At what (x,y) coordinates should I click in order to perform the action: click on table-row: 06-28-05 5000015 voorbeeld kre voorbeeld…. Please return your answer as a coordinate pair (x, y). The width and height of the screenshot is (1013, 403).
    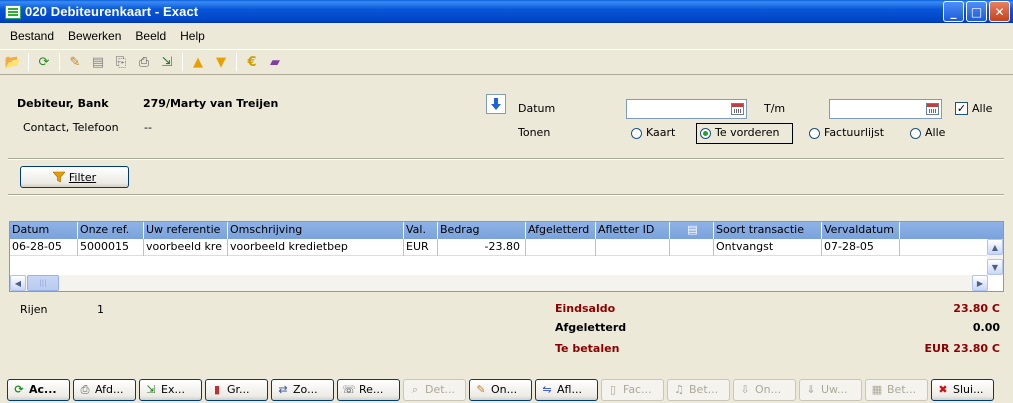
    Looking at the image, I should click on (499, 247).